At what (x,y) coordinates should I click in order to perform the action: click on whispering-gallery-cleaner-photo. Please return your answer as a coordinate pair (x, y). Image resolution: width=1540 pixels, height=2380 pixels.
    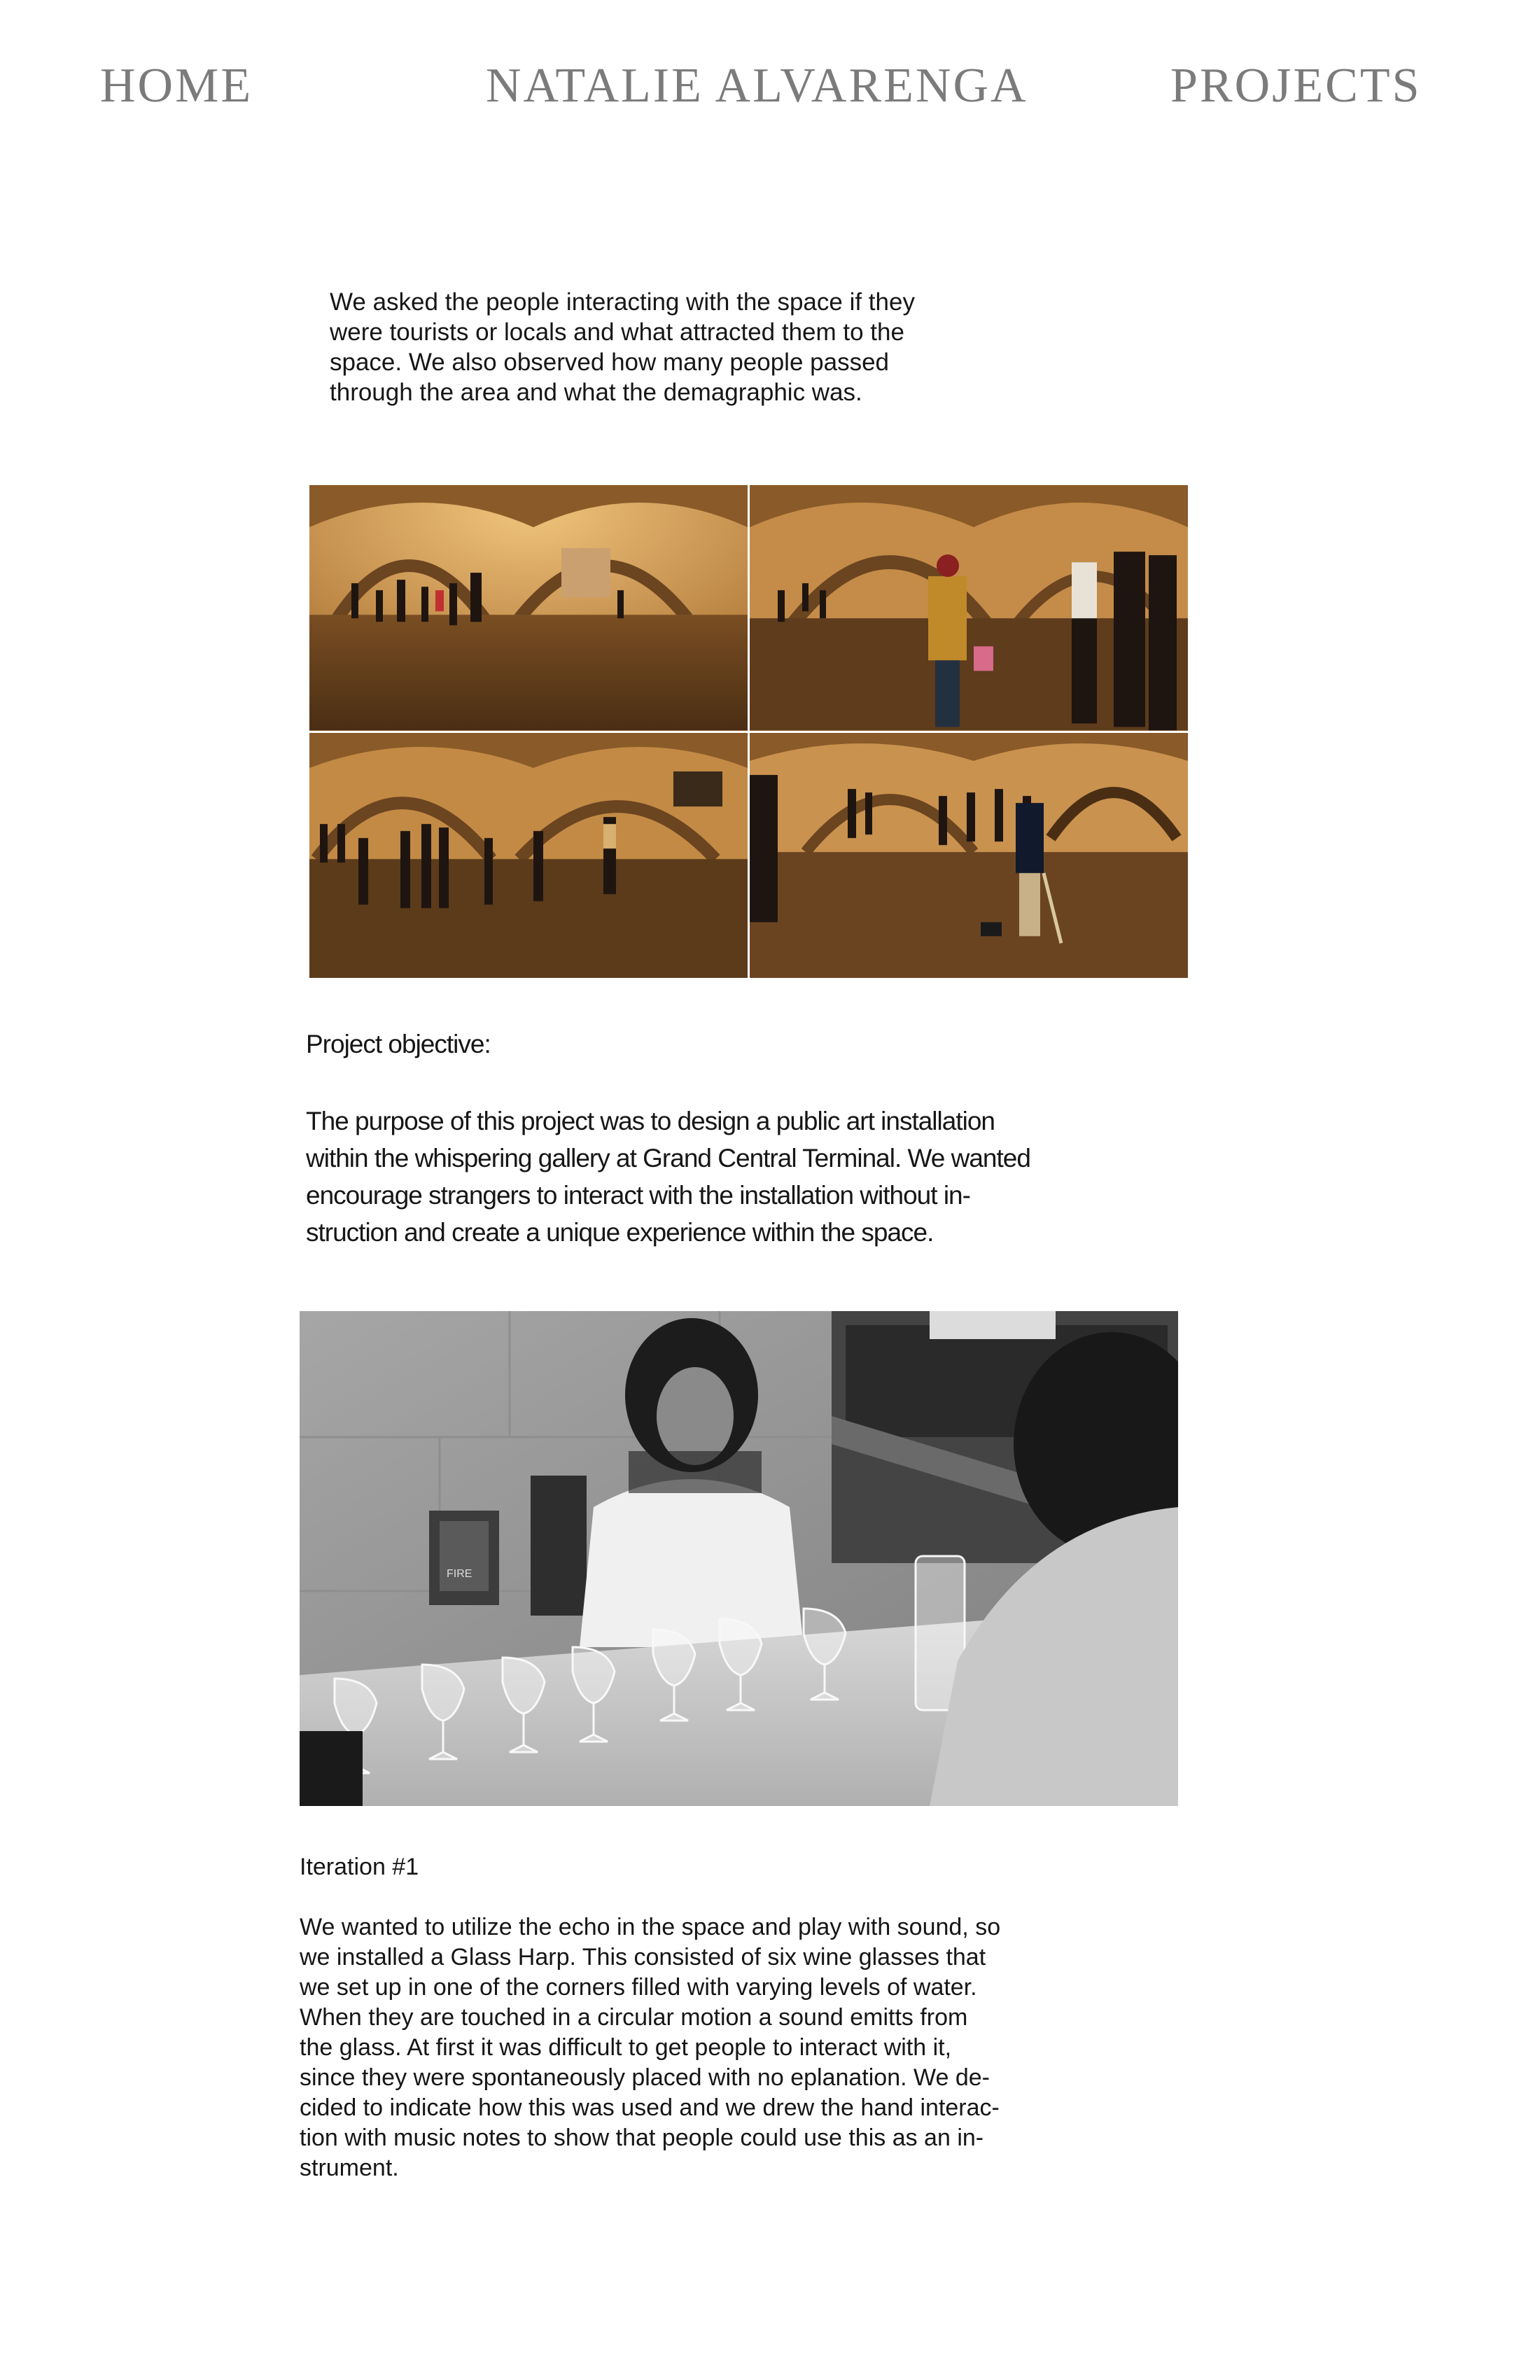
    Looking at the image, I should click on (969, 855).